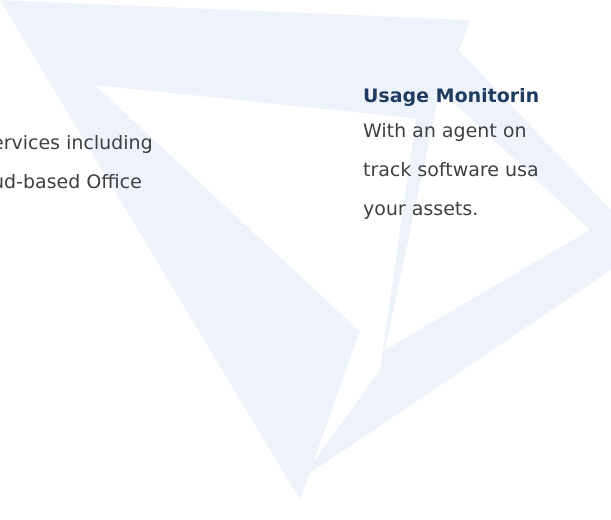 Image resolution: width=611 pixels, height=520 pixels. I want to click on left-feature-line-1: ervices including, so click(76, 143).